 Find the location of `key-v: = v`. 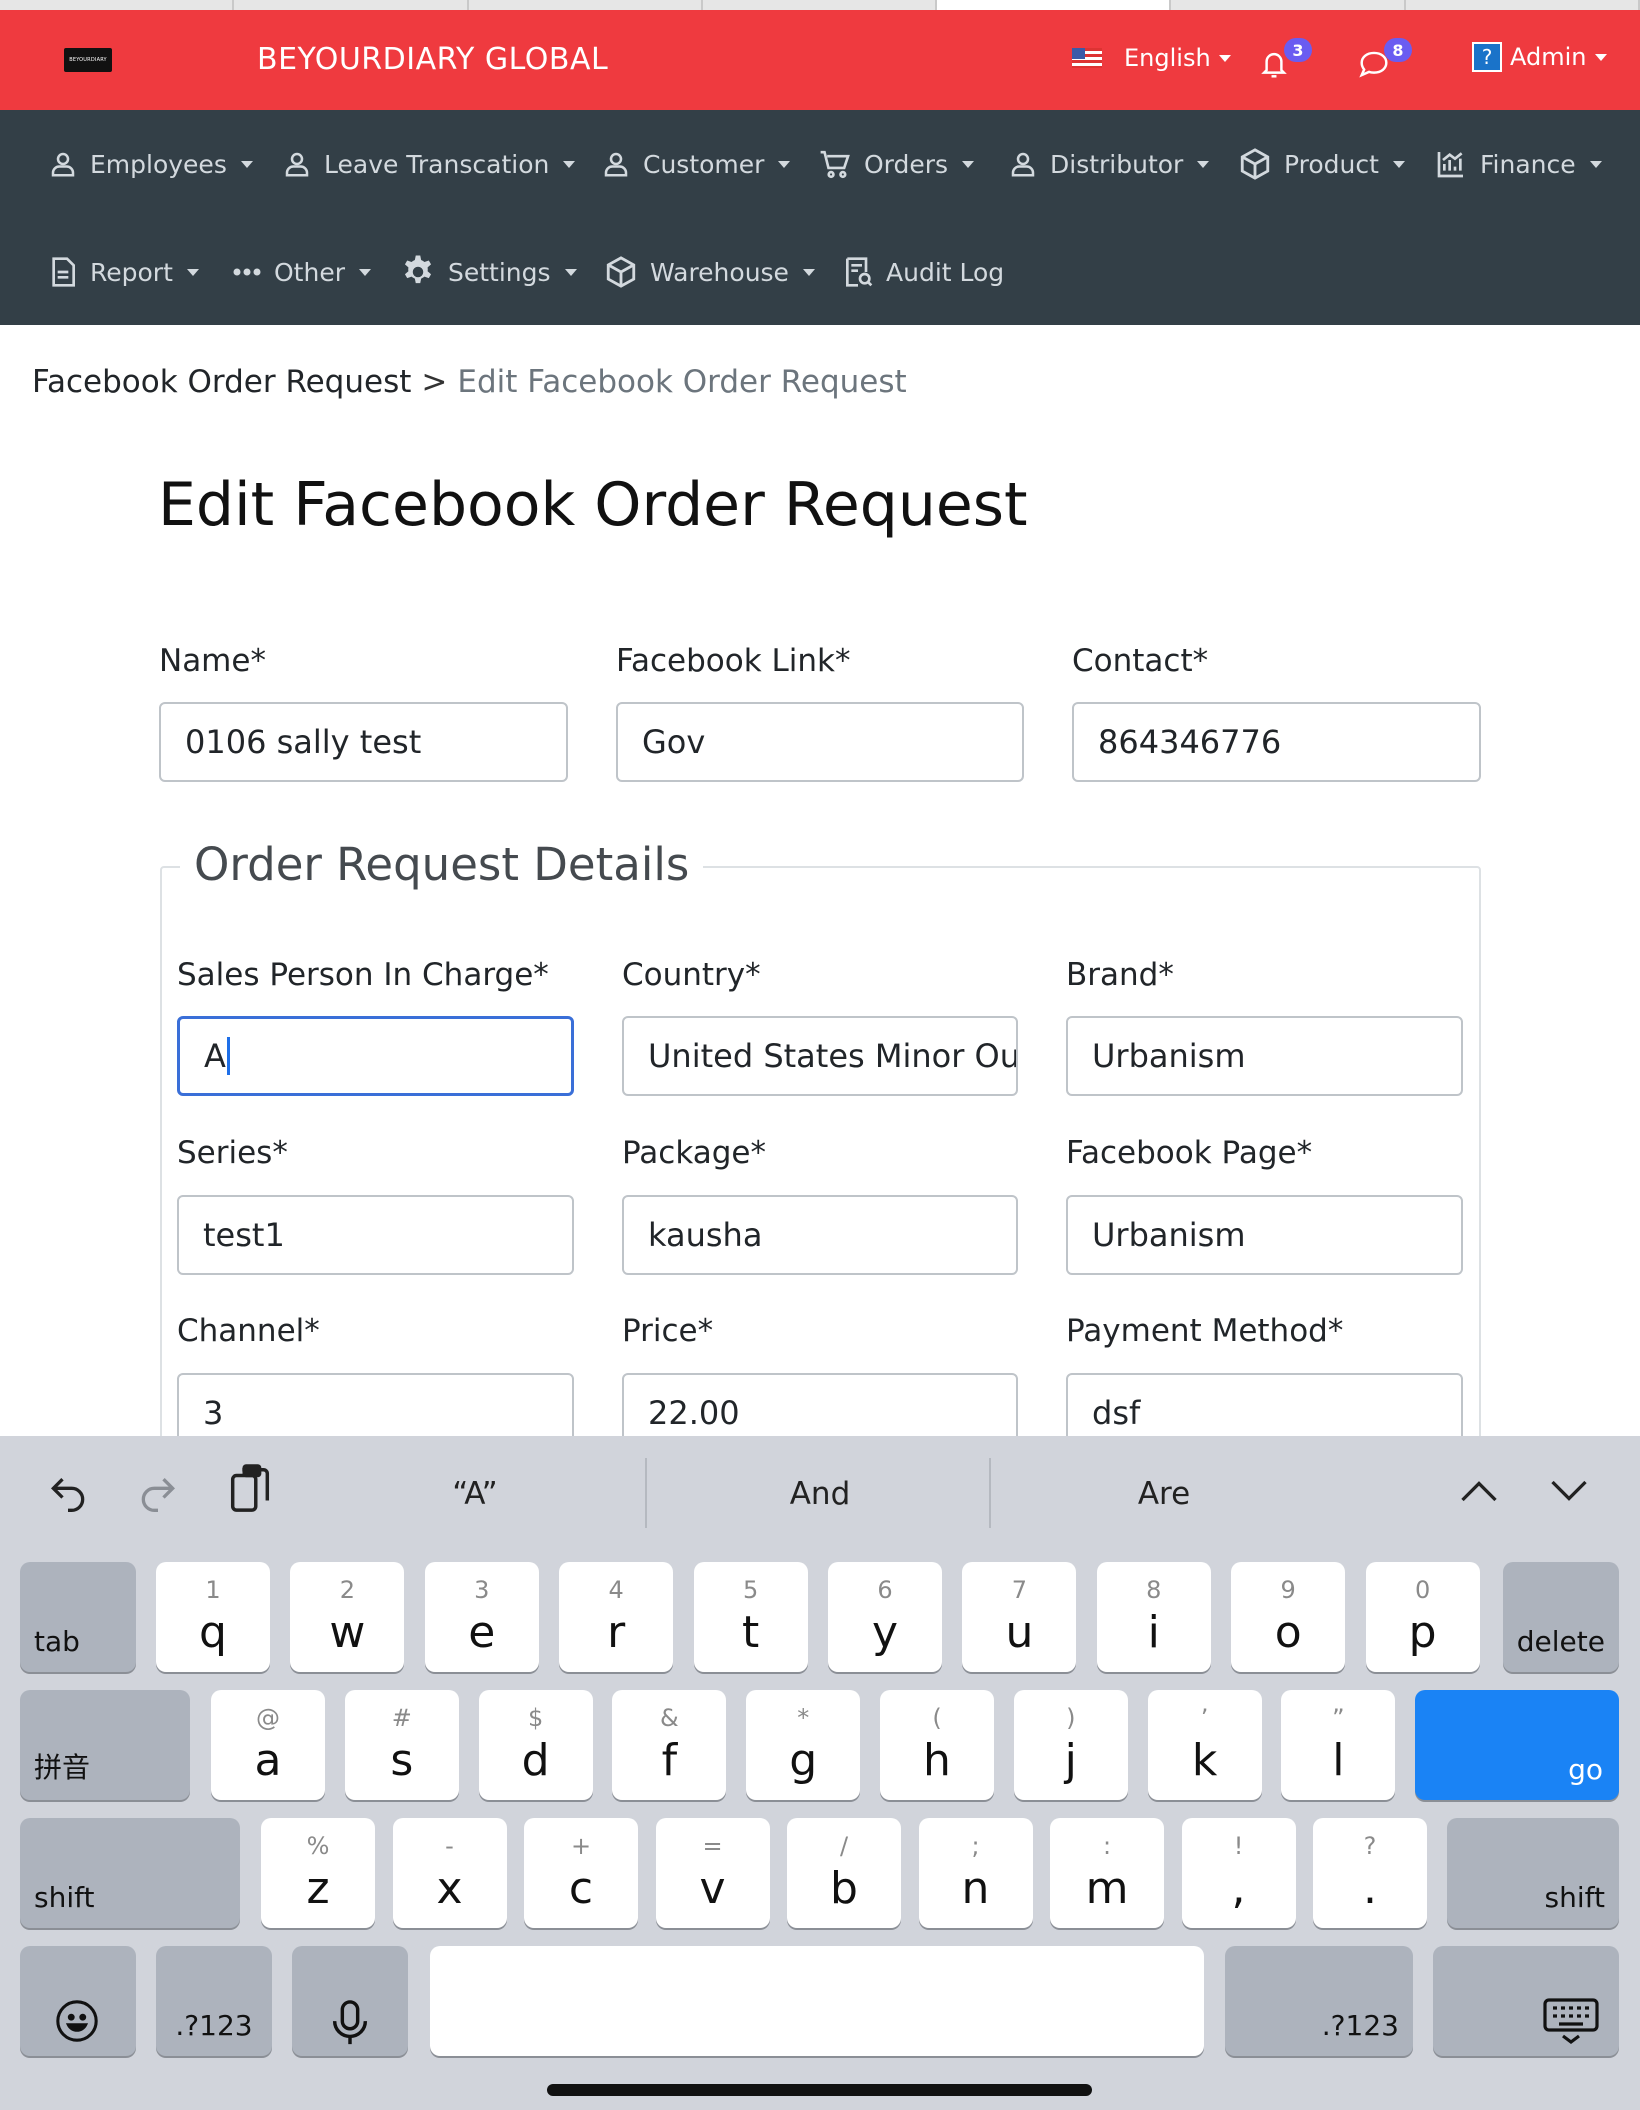

key-v: = v is located at coordinates (712, 1873).